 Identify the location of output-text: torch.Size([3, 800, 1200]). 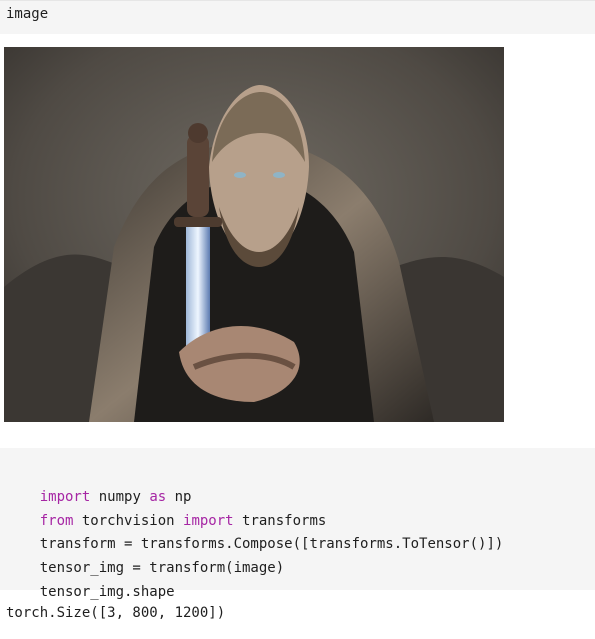
(116, 613).